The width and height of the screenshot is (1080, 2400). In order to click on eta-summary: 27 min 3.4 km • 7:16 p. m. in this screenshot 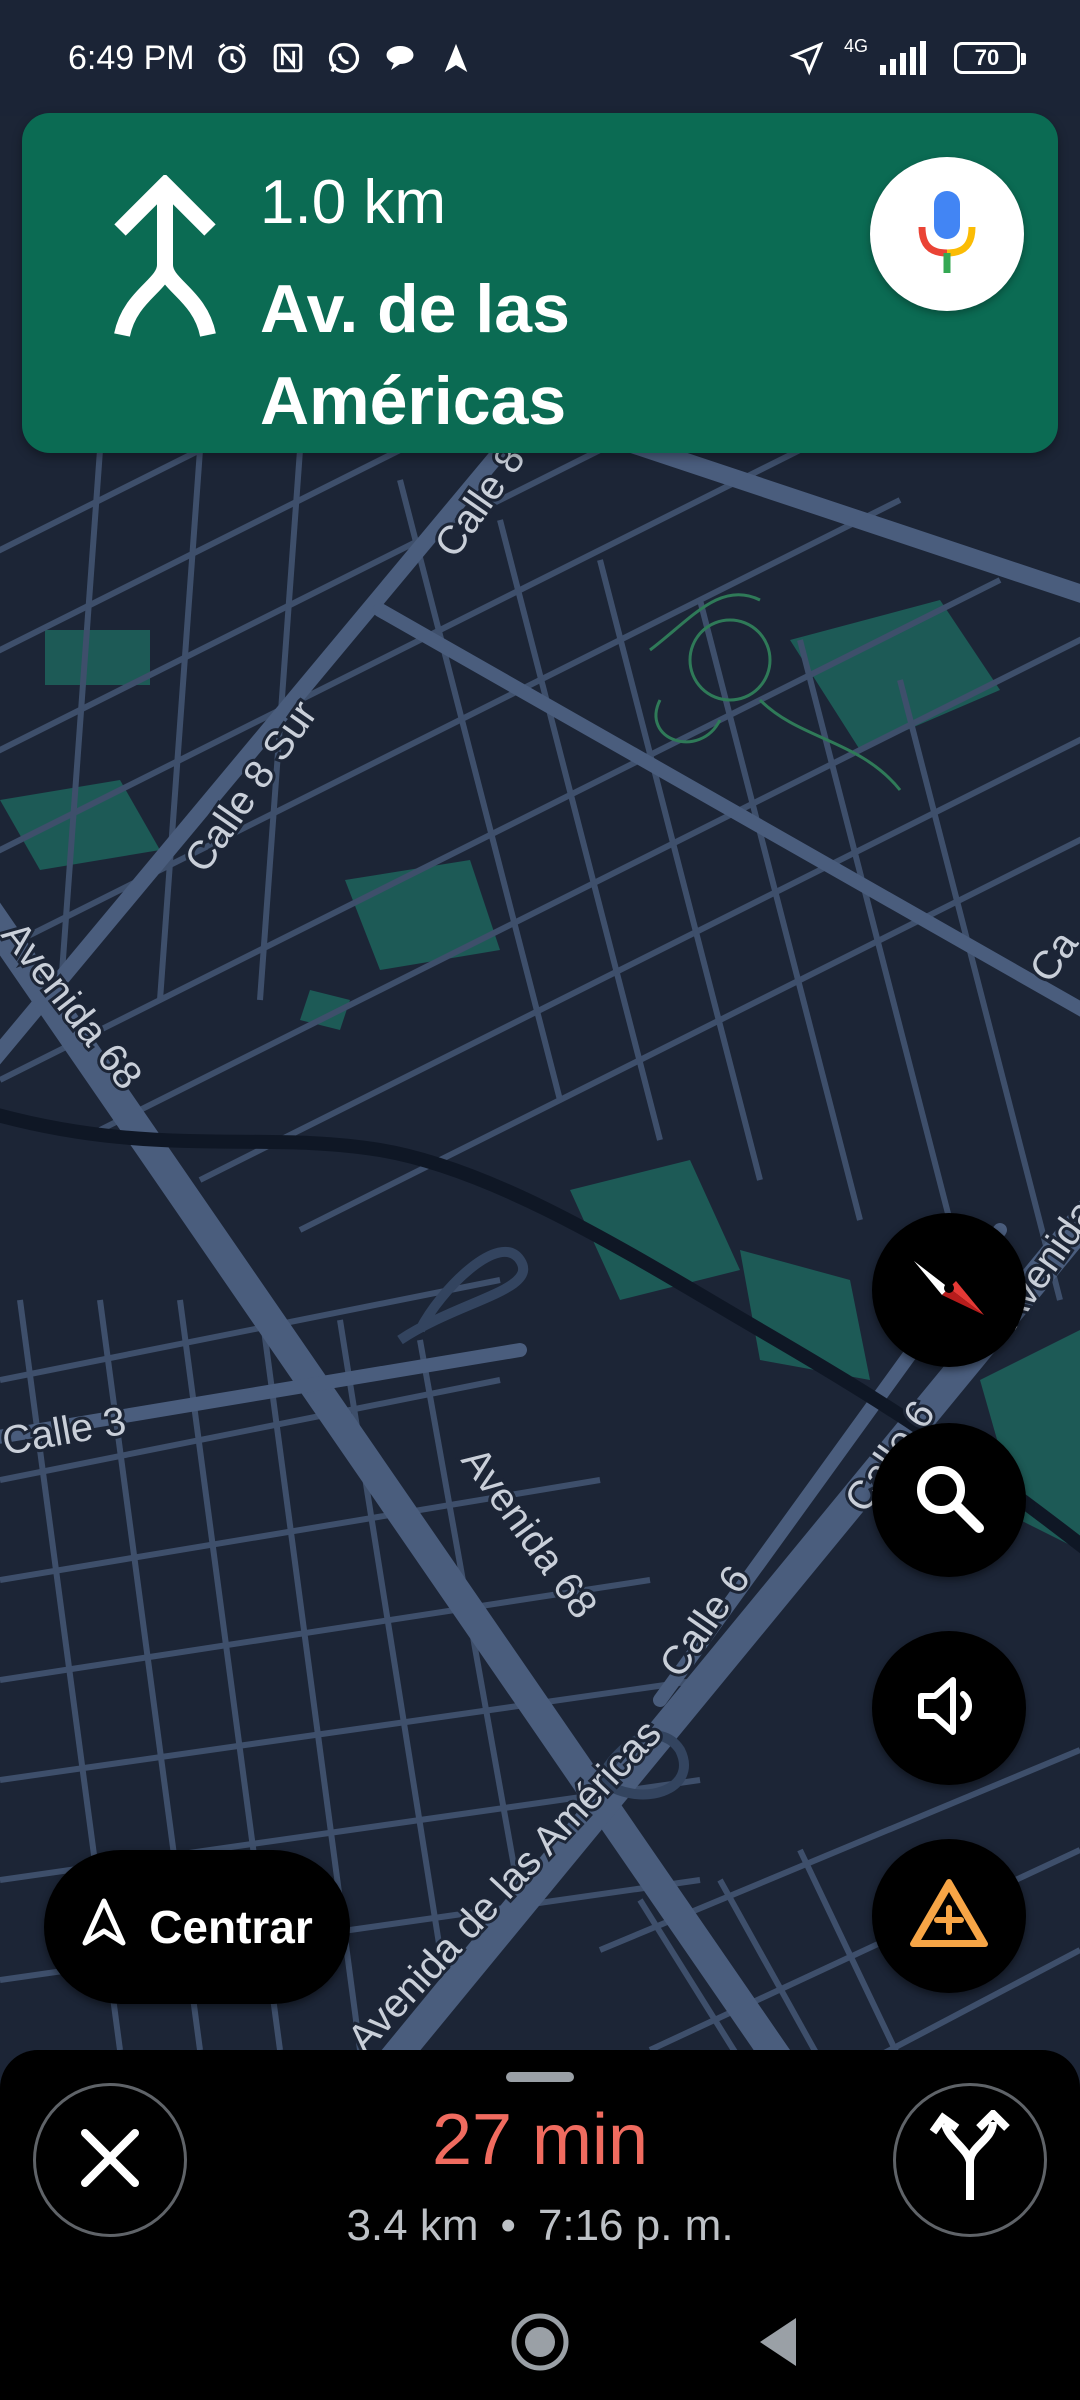, I will do `click(540, 2176)`.